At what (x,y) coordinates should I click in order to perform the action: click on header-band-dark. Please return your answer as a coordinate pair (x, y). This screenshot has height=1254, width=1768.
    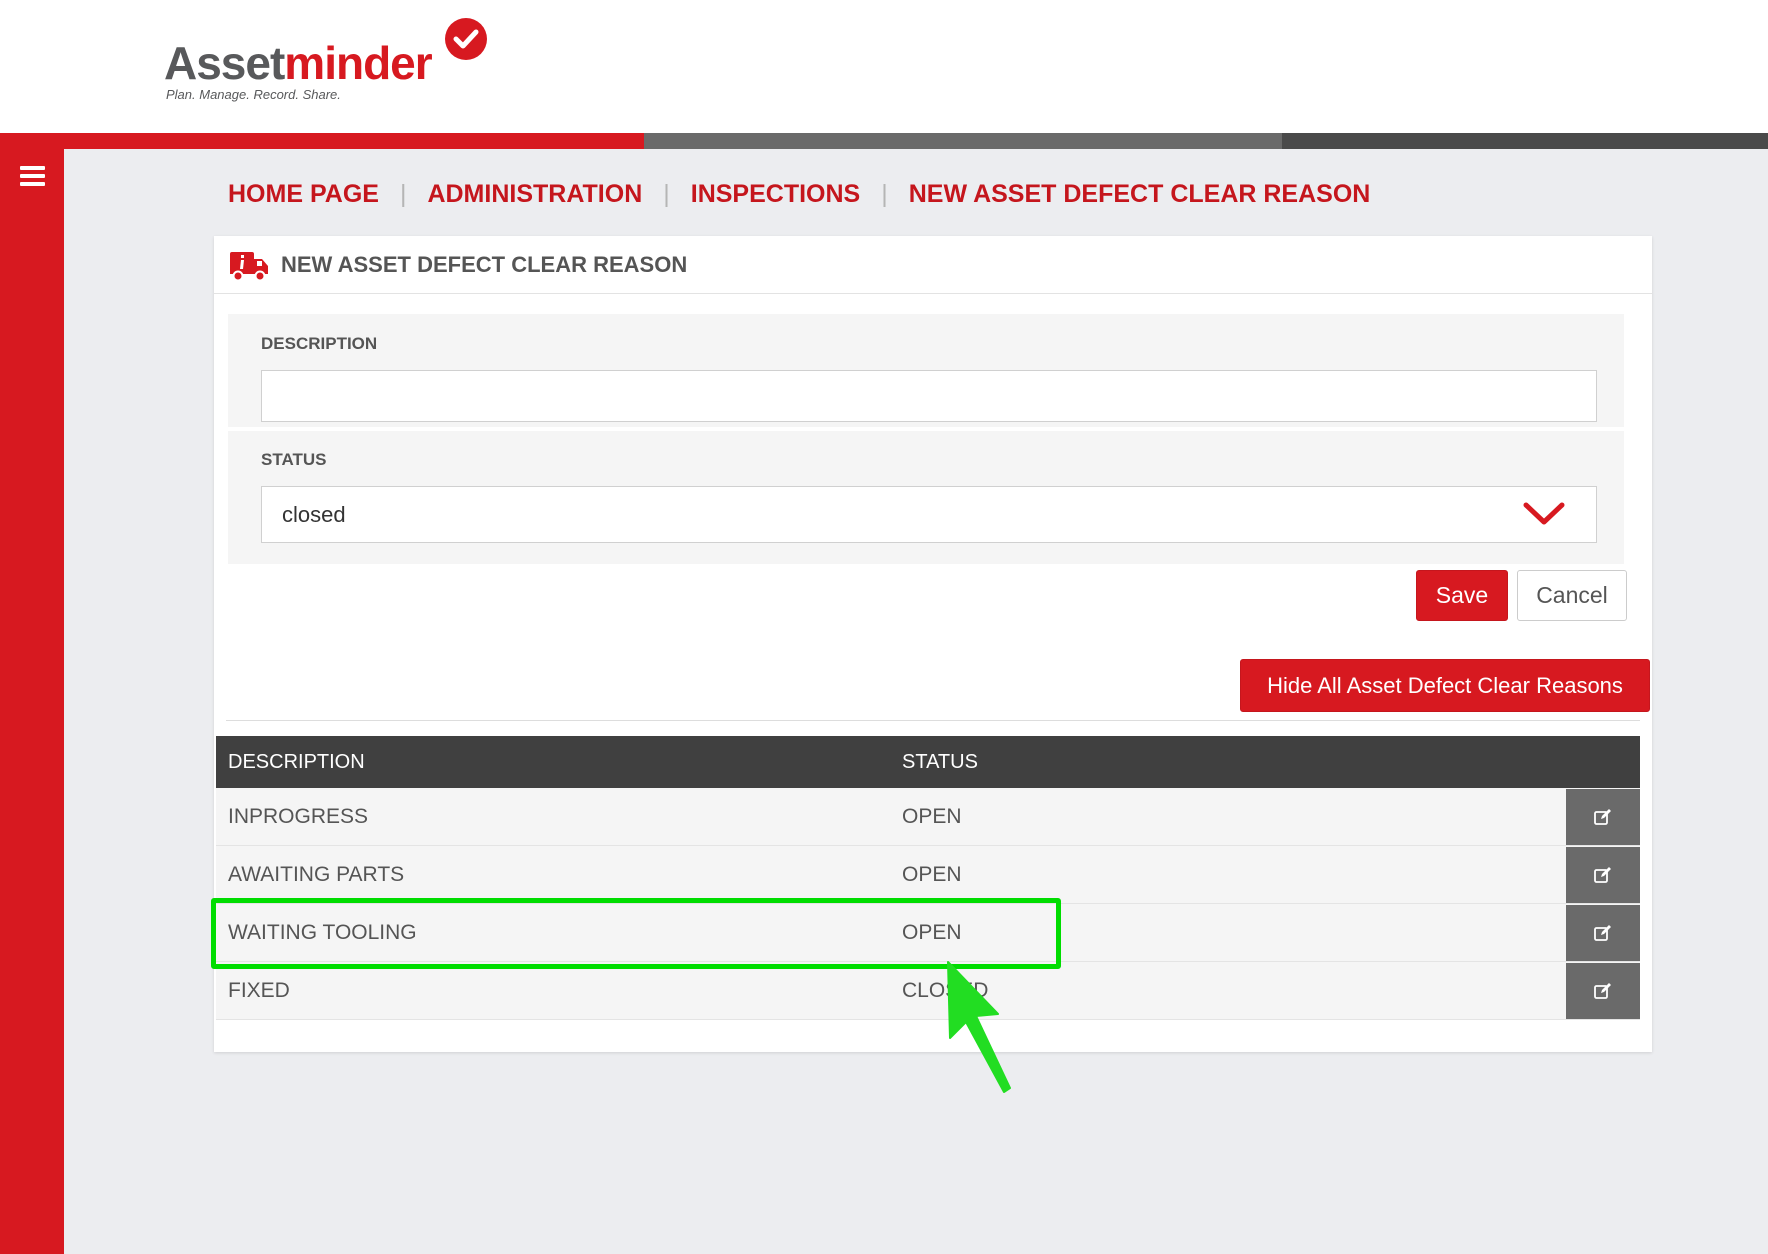
    Looking at the image, I should click on (1525, 141).